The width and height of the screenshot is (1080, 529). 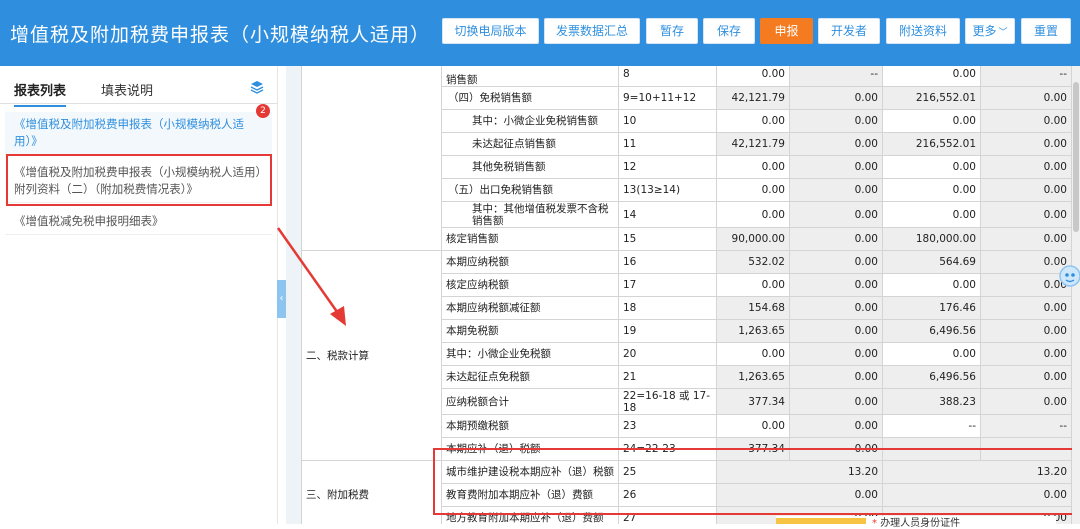 I want to click on switch-bureau-version-button: 切换电局版本, so click(x=490, y=31).